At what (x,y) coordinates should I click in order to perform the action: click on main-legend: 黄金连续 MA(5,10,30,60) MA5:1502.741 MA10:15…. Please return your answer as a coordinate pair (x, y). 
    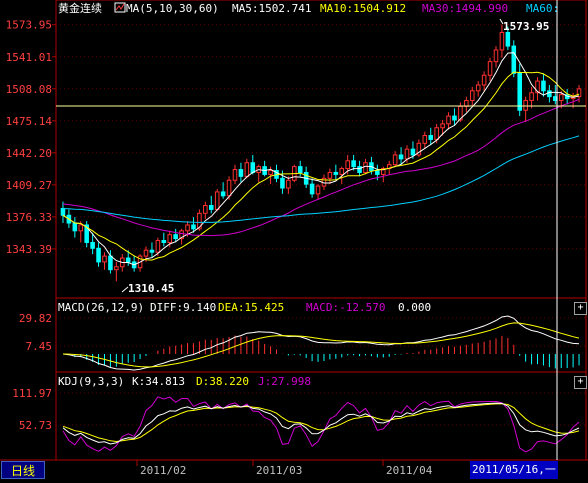
    Looking at the image, I should click on (308, 8).